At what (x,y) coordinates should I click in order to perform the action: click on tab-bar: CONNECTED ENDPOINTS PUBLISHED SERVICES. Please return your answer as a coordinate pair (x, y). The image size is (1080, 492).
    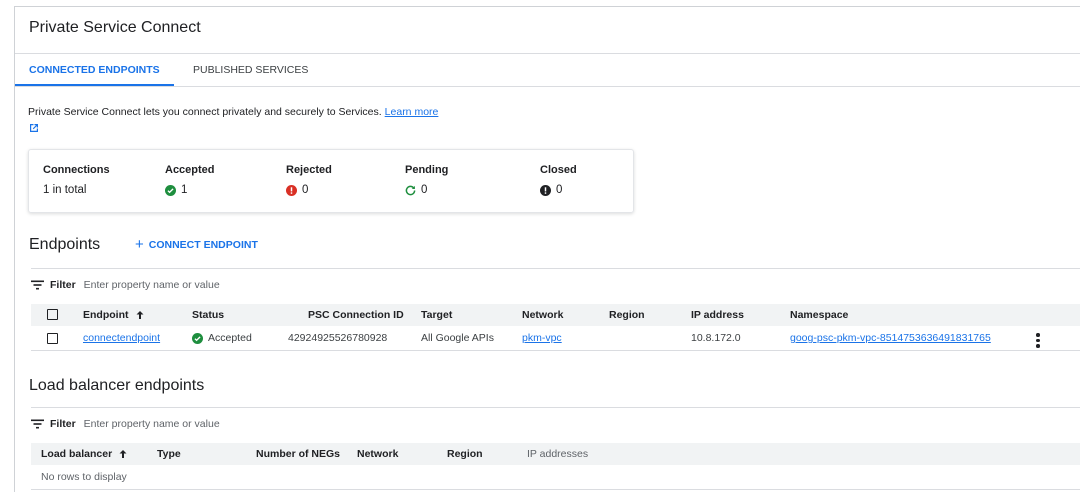
    Looking at the image, I should click on (547, 70).